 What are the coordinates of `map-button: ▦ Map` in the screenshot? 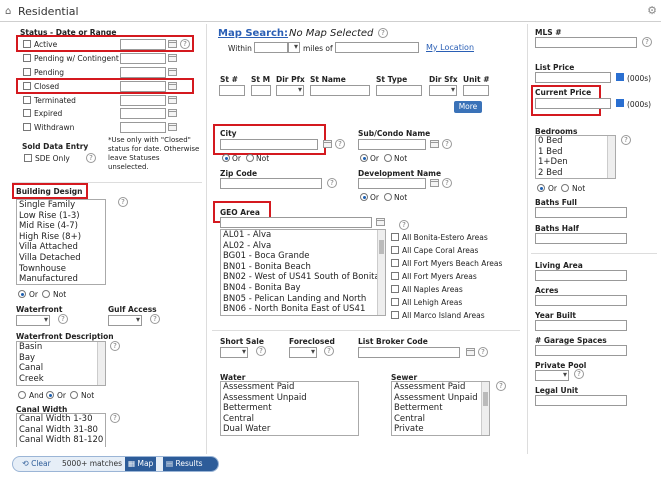 It's located at (141, 464).